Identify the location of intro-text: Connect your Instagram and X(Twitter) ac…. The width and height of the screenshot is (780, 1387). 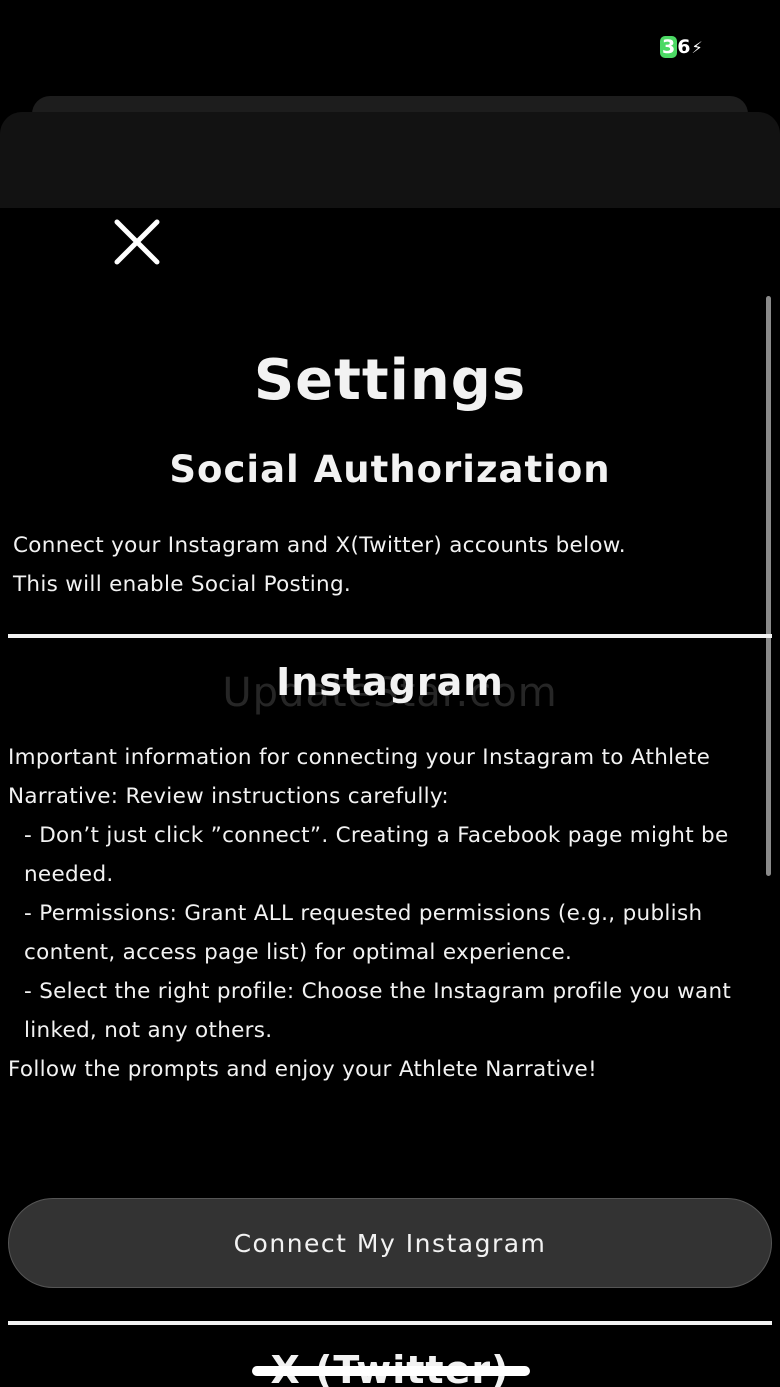
(393, 565).